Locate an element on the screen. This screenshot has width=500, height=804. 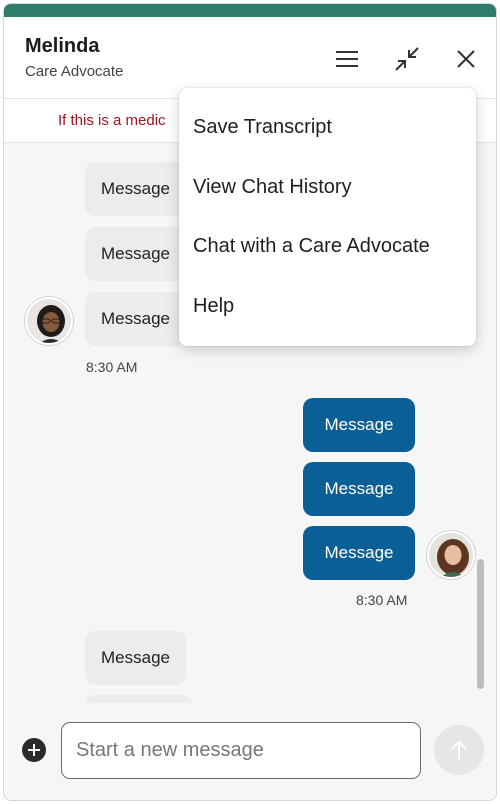
user-avatar-image is located at coordinates (451, 555).